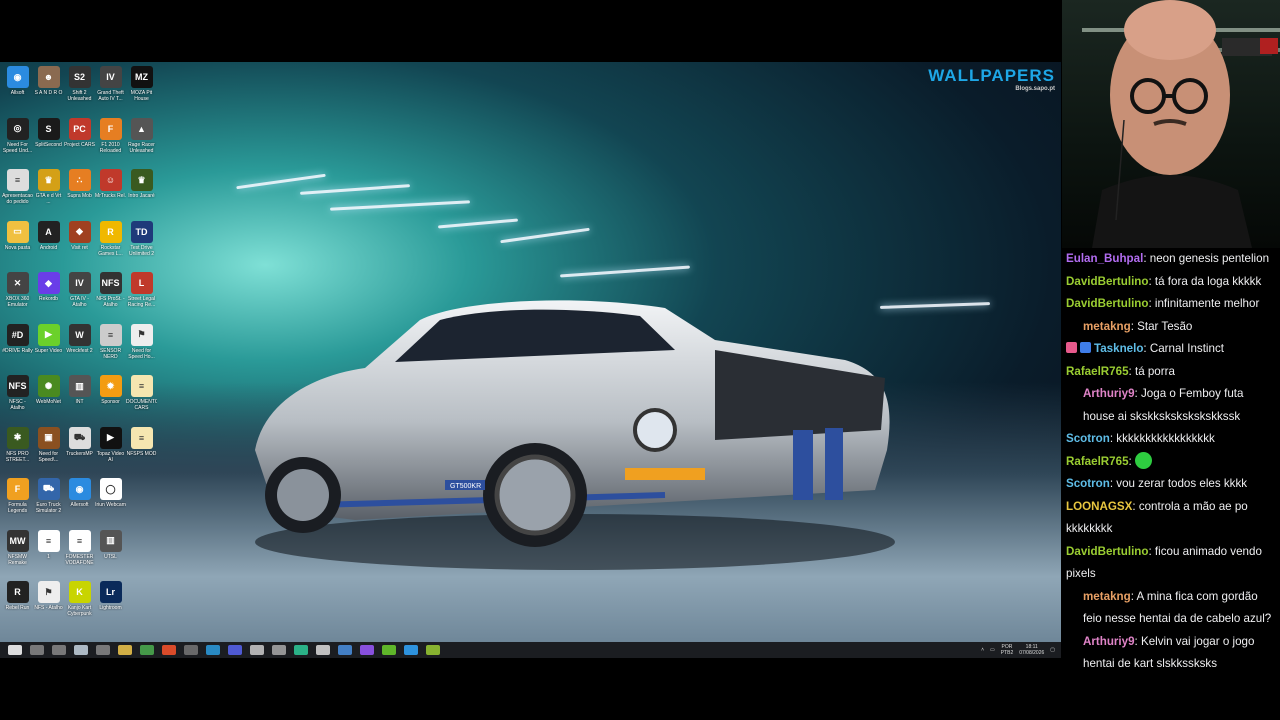  What do you see at coordinates (79, 298) in the screenshot?
I see `desktop-icon: IV GTA IV - Atalho` at bounding box center [79, 298].